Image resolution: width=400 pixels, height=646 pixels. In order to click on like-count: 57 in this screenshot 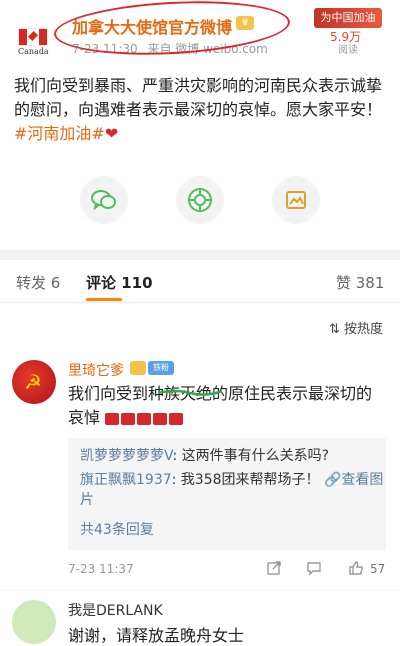, I will do `click(378, 569)`.